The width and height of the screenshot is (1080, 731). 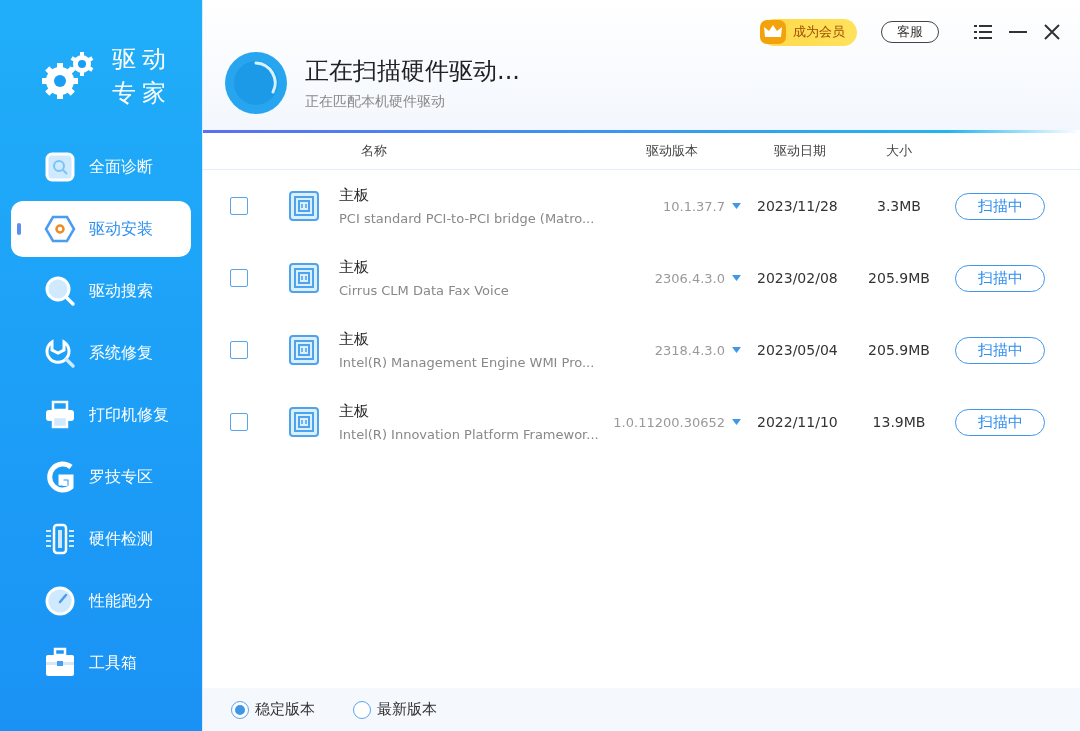 What do you see at coordinates (899, 422) in the screenshot?
I see `driver-size: 13.9MB` at bounding box center [899, 422].